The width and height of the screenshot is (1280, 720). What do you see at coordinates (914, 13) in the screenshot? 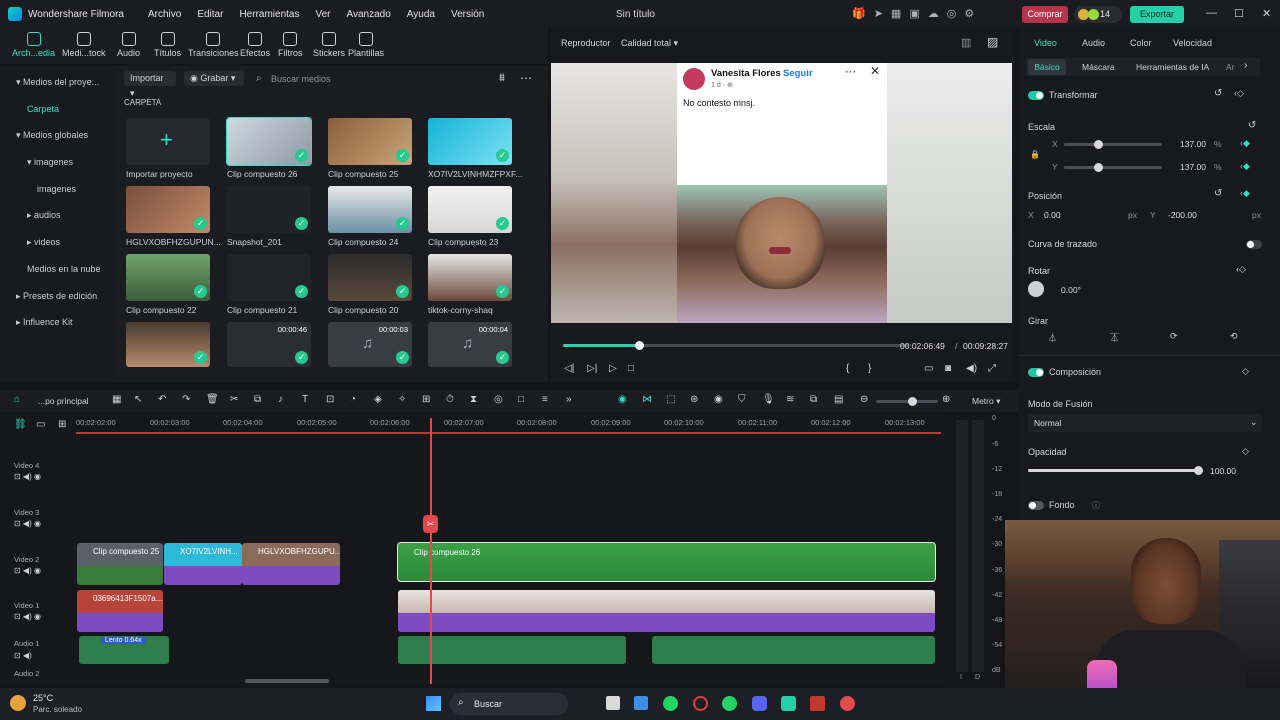
I see `image-icon: ▣` at bounding box center [914, 13].